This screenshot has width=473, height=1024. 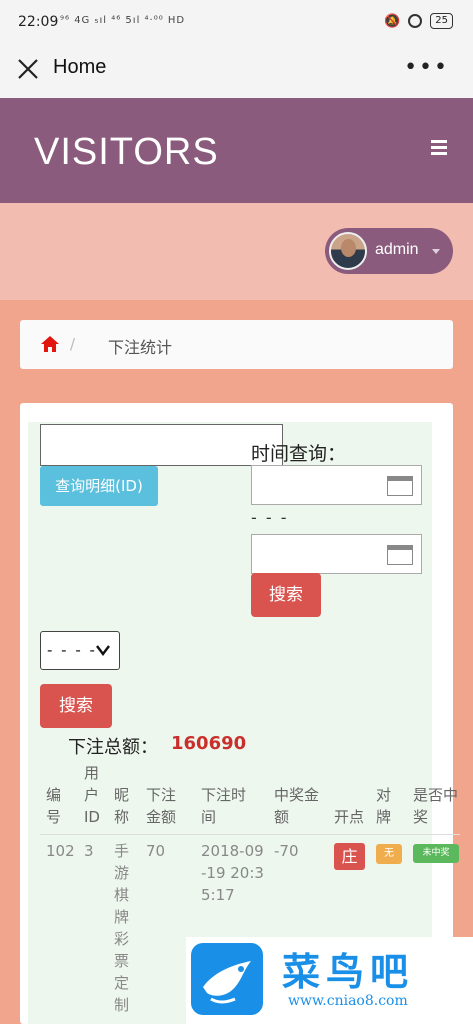 What do you see at coordinates (232, 873) in the screenshot?
I see `cell-time: 2018-09-19 20:35:17` at bounding box center [232, 873].